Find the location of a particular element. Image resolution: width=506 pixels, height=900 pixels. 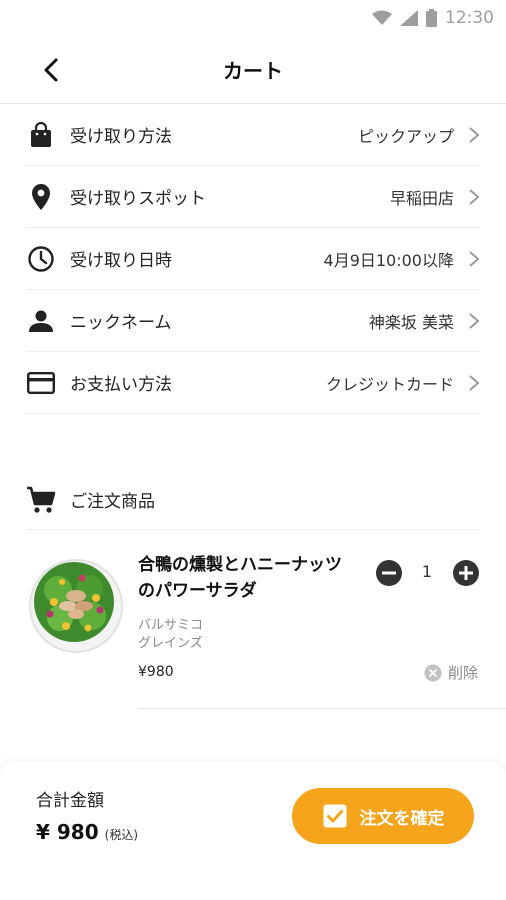

item-price: ¥980 is located at coordinates (156, 672).